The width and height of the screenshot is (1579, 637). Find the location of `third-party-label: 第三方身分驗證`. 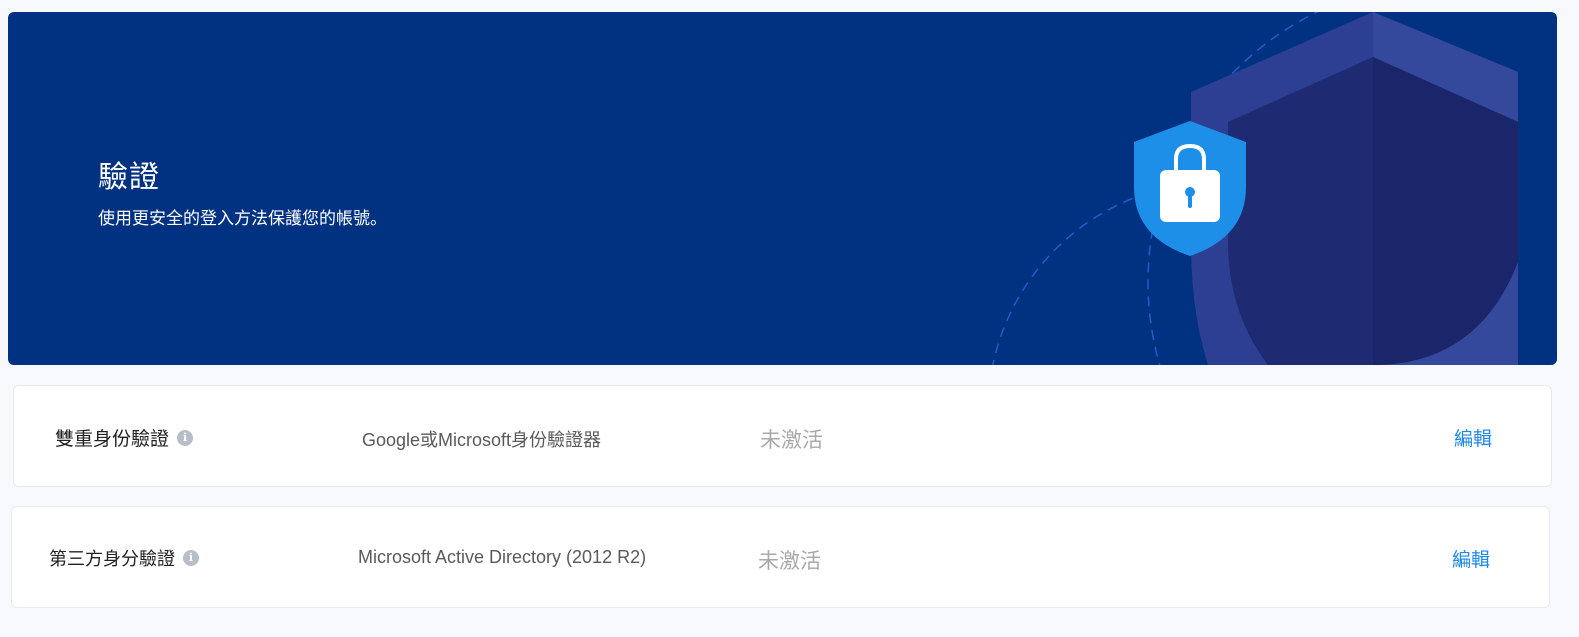

third-party-label: 第三方身分驗證 is located at coordinates (112, 559).